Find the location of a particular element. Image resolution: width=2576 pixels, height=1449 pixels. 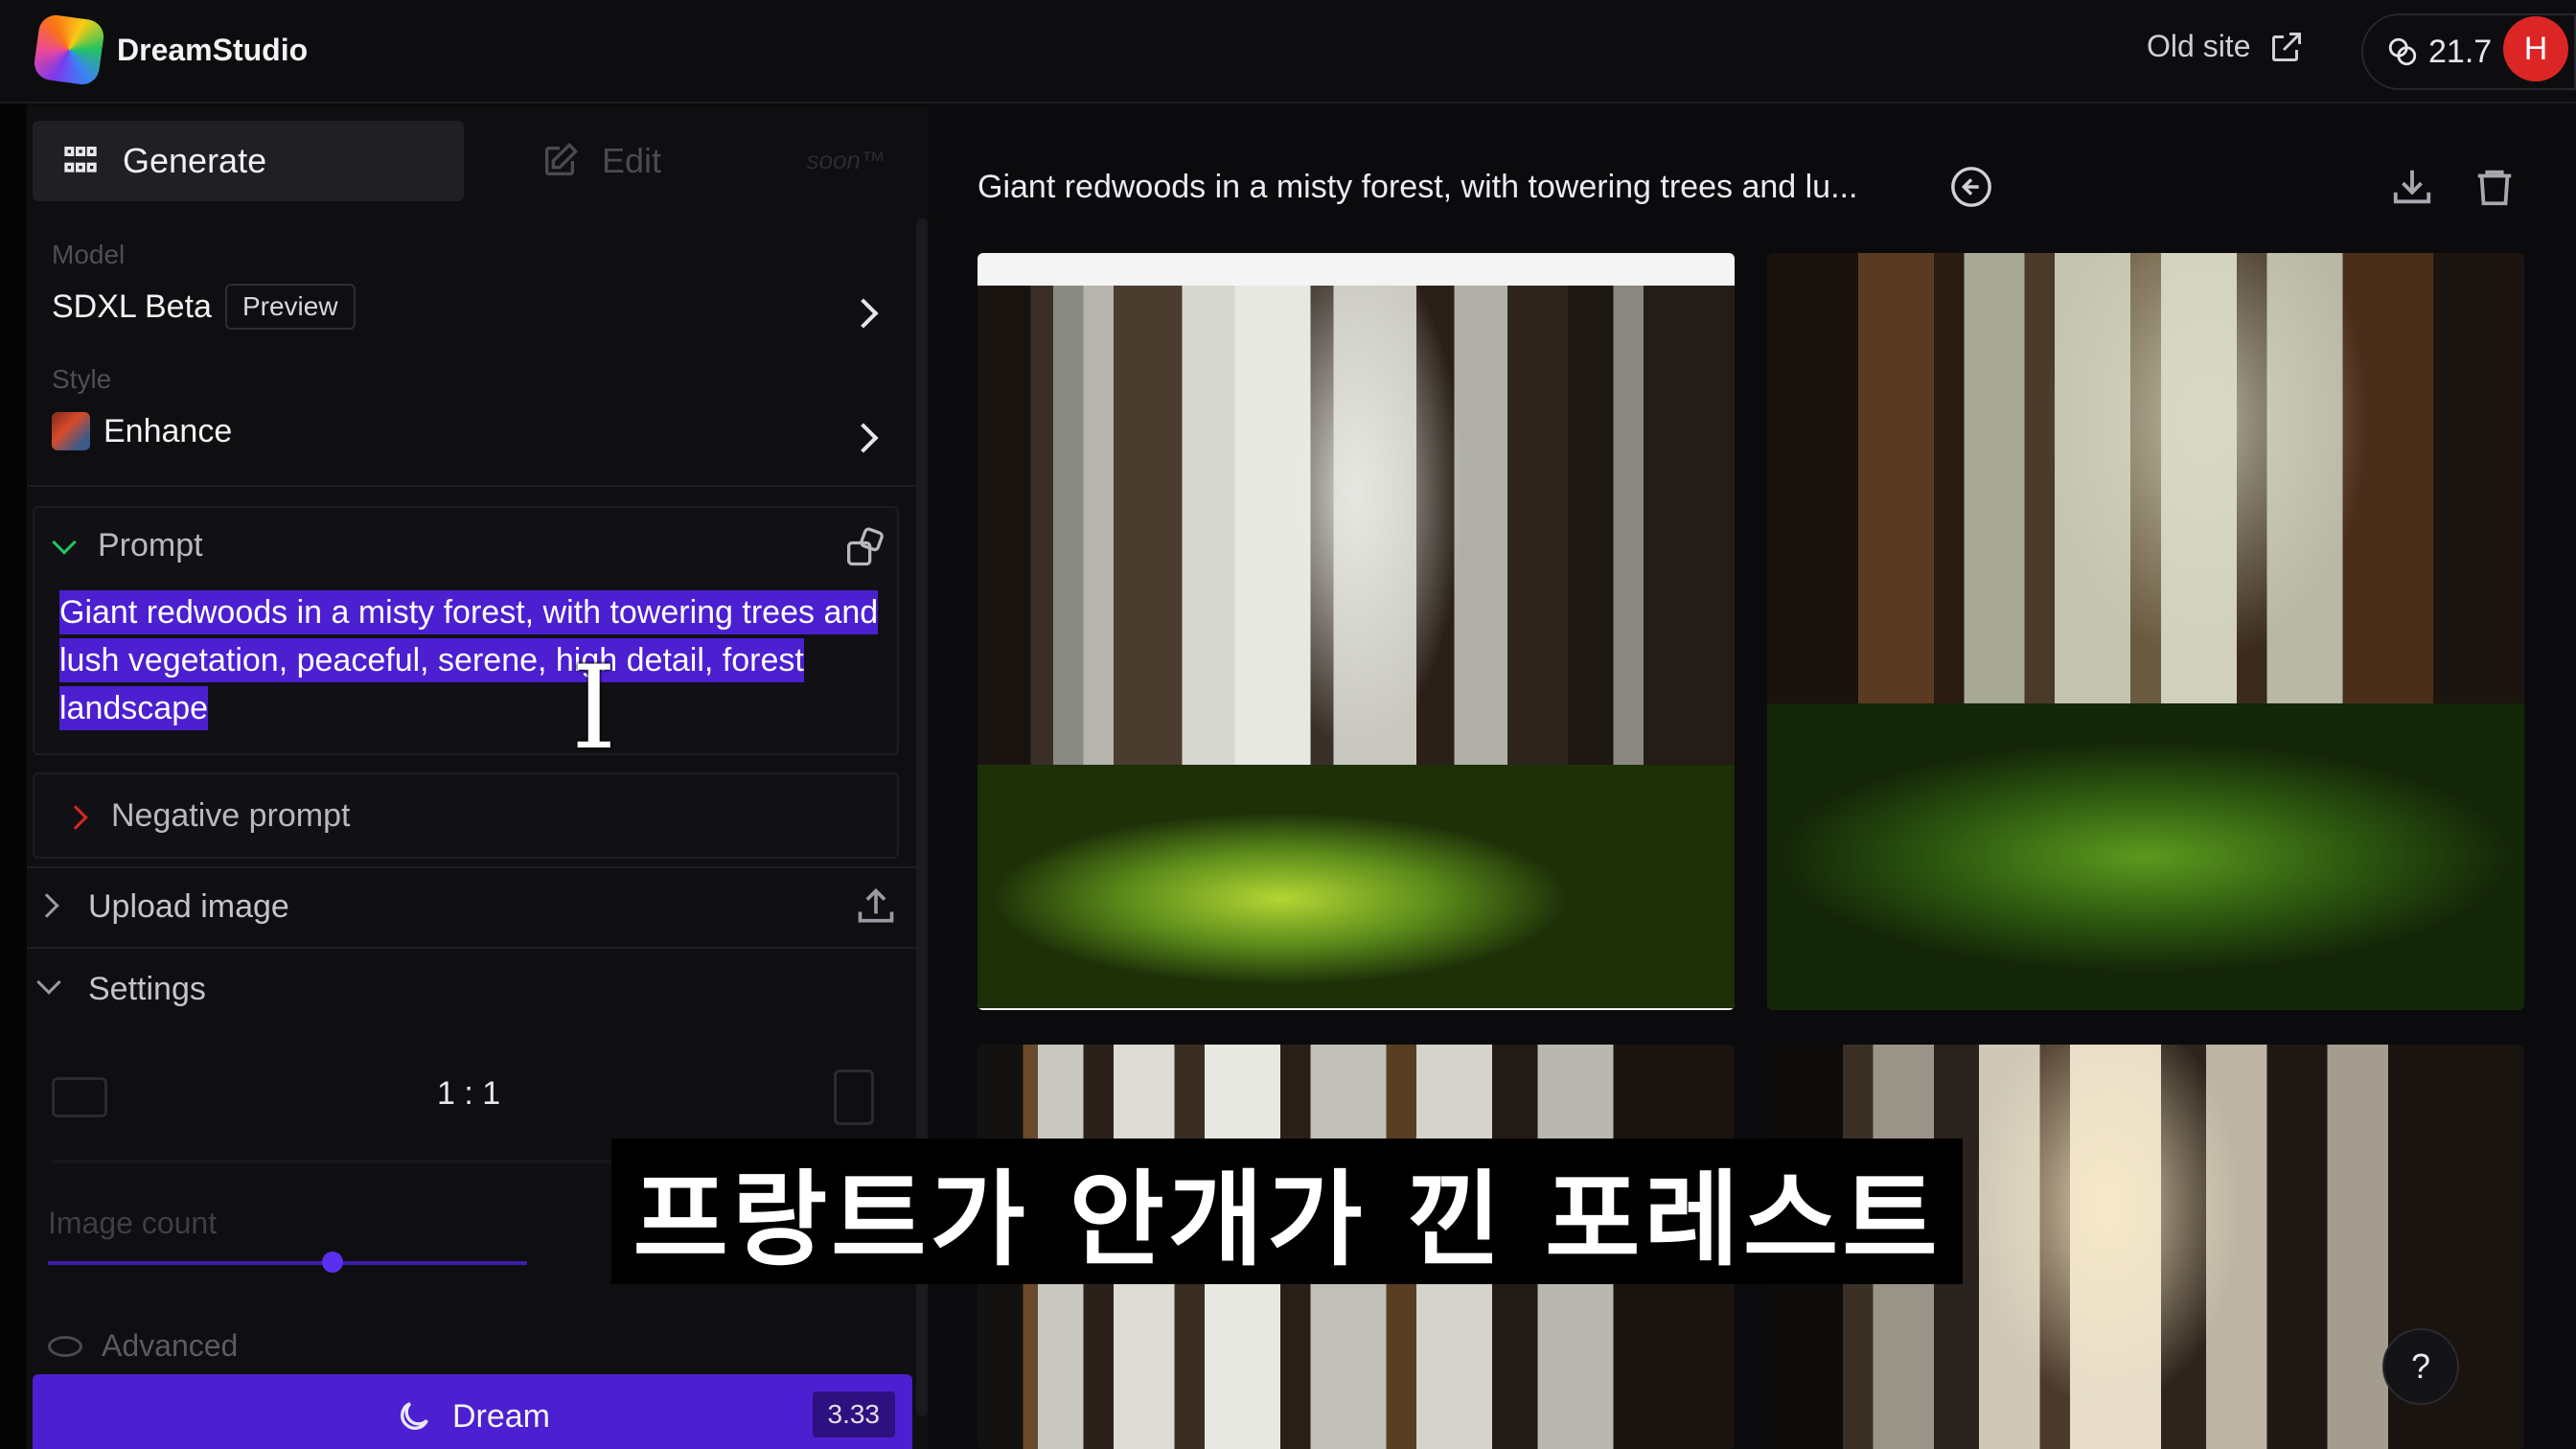

enhance-style-icon is located at coordinates (71, 431).